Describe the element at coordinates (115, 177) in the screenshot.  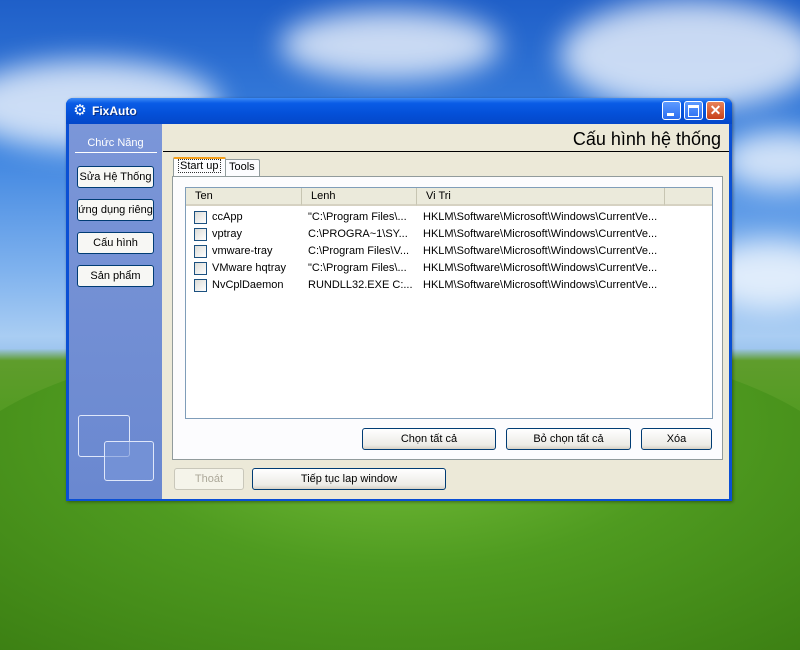
I see `sidebar-item-sua-he-thong: Sửa Hệ Thống` at that location.